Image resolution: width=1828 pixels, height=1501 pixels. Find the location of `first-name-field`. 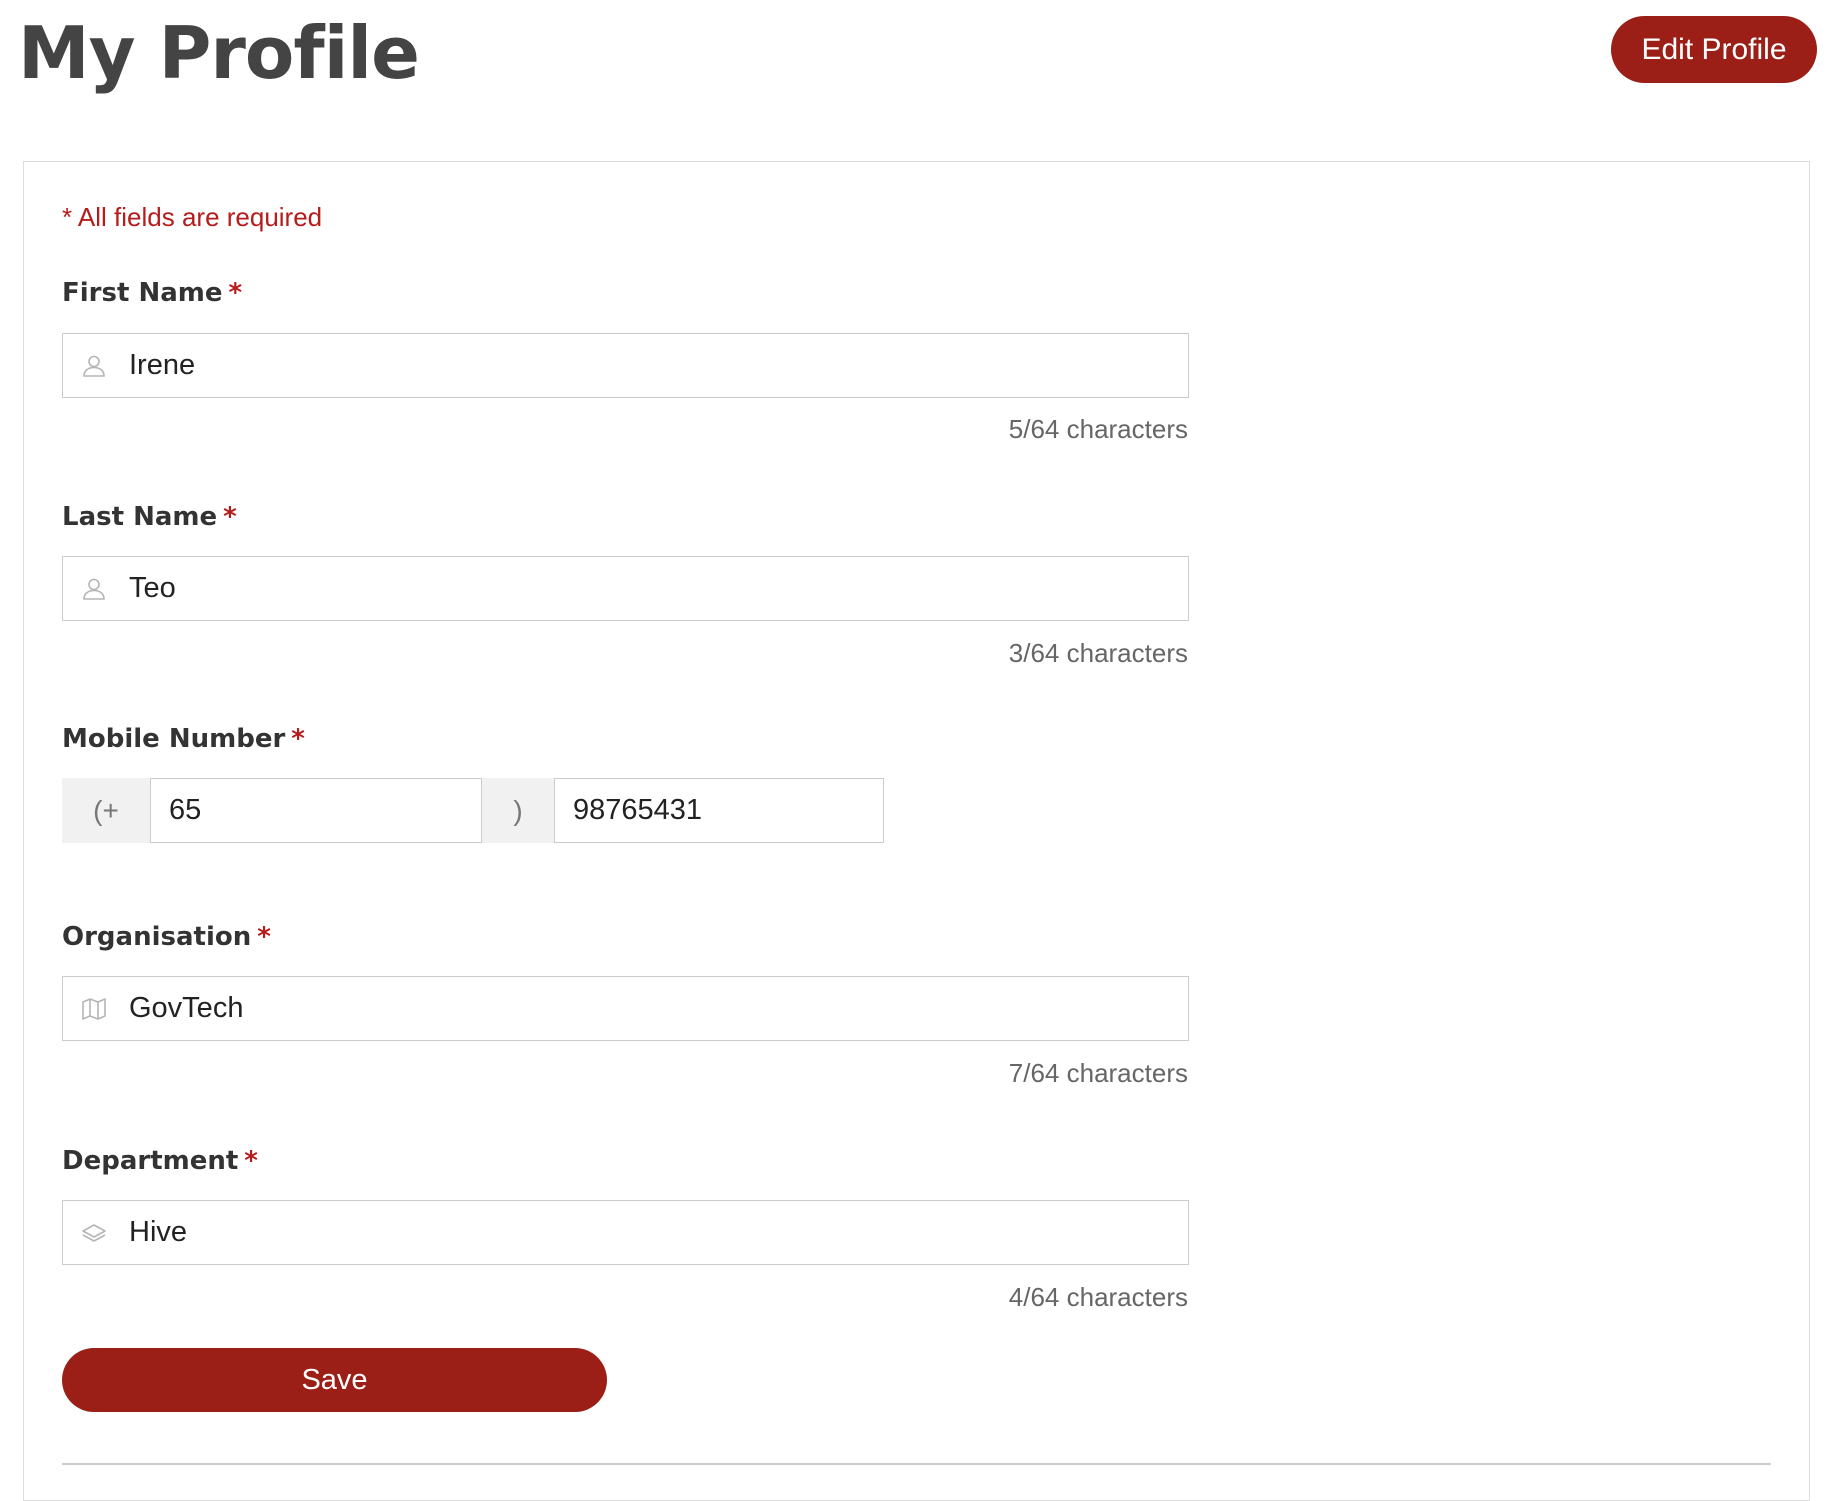

first-name-field is located at coordinates (625, 365).